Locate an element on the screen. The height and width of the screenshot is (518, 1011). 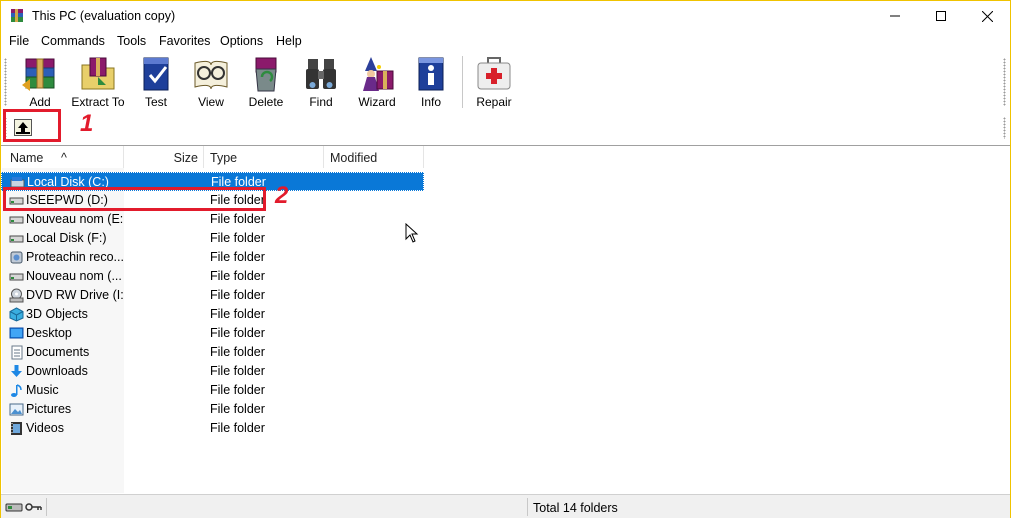
column-modified-label: Modified is located at coordinates (354, 158).